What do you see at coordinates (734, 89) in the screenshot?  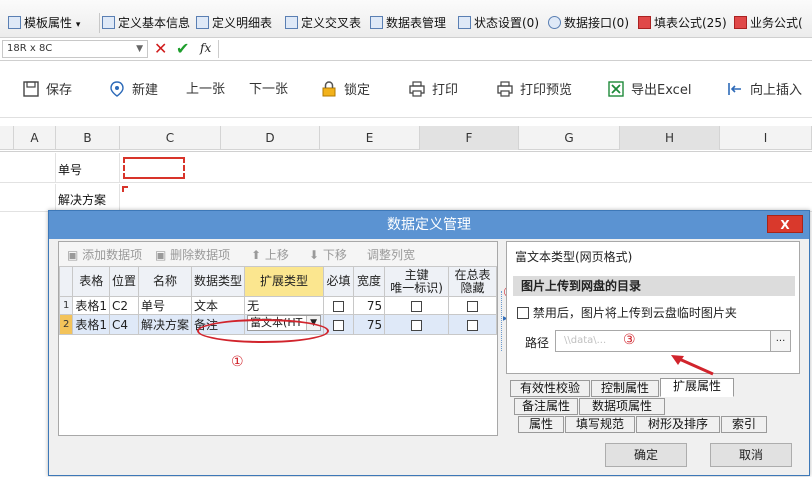 I see `insert-arrow-icon` at bounding box center [734, 89].